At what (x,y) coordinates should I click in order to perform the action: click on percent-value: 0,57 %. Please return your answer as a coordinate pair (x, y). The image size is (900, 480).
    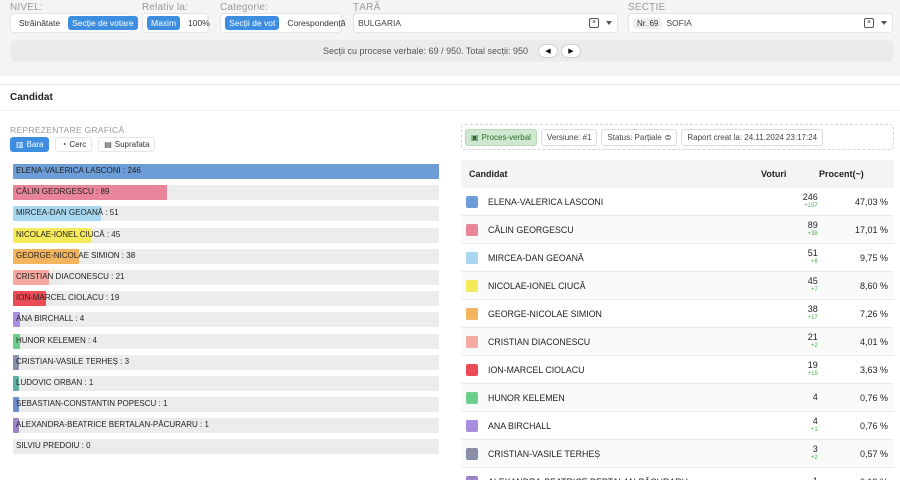
    Looking at the image, I should click on (873, 453).